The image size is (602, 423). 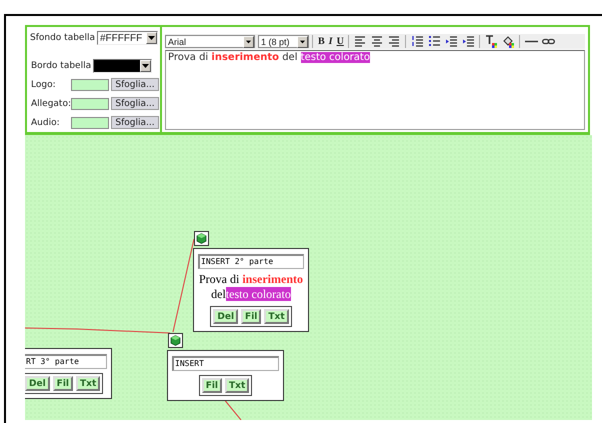 I want to click on fill-color-icon, so click(x=508, y=41).